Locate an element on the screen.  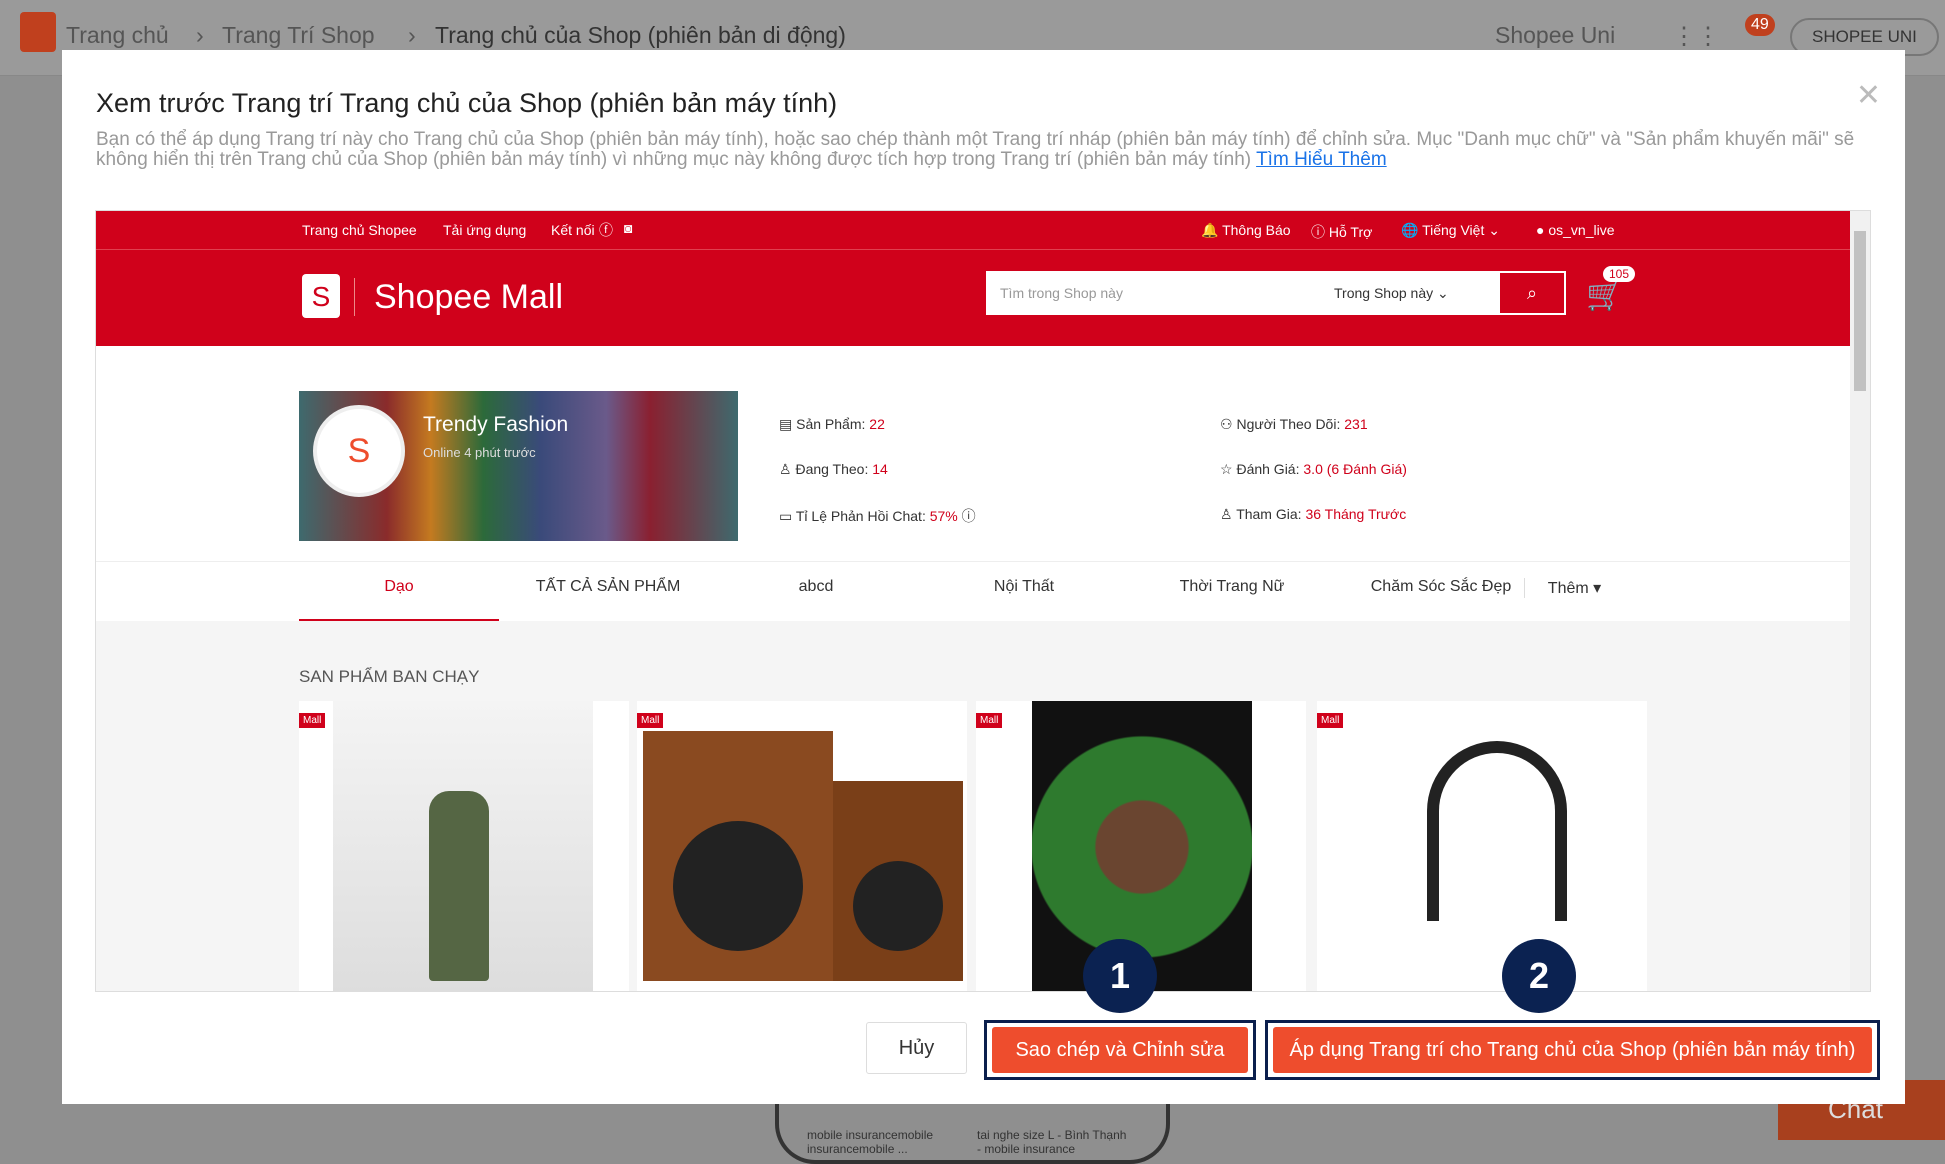
notification-badge: 49 is located at coordinates (1760, 25).